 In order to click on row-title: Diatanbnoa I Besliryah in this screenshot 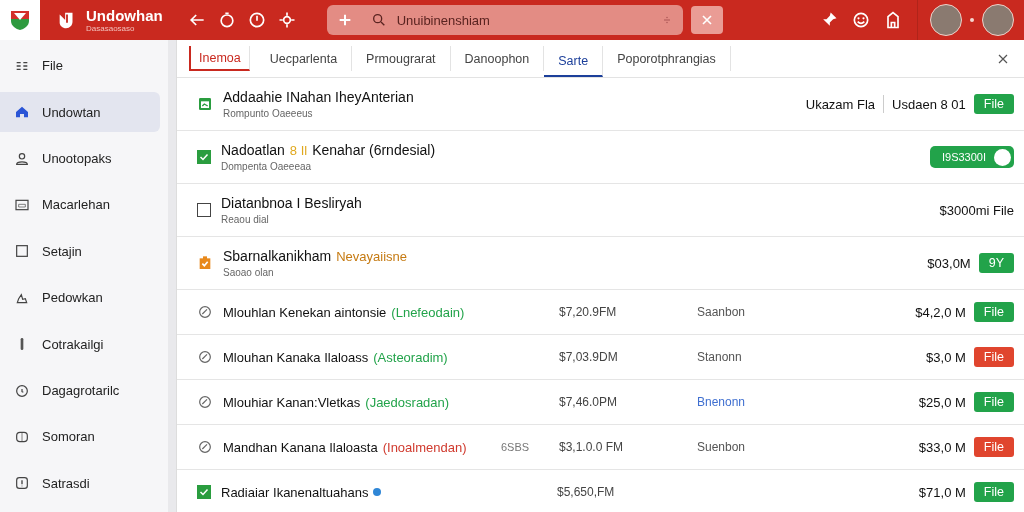, I will do `click(291, 203)`.